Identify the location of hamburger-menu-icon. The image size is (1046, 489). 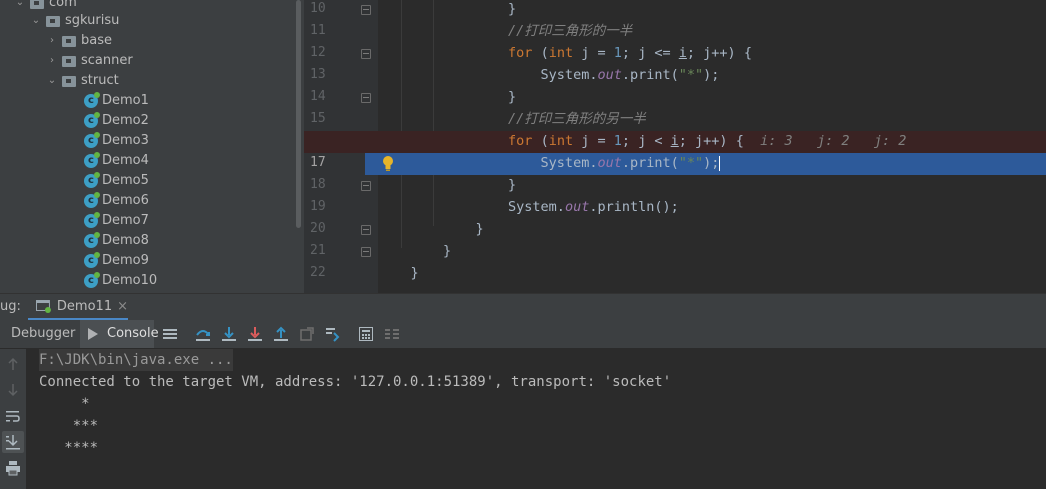
(170, 334).